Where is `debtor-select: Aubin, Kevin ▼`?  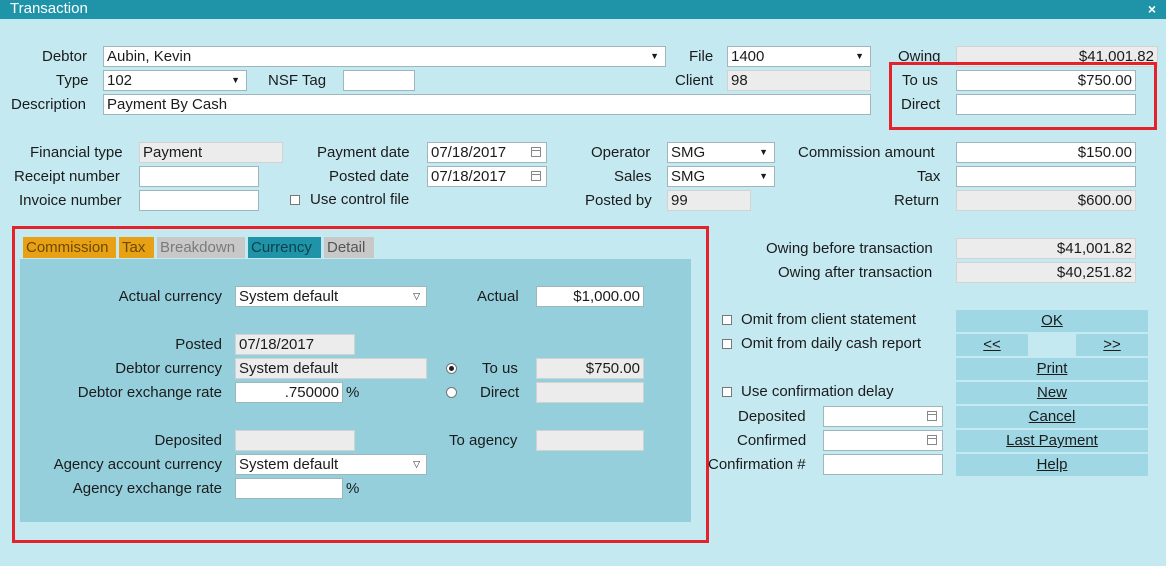
debtor-select: Aubin, Kevin ▼ is located at coordinates (384, 56).